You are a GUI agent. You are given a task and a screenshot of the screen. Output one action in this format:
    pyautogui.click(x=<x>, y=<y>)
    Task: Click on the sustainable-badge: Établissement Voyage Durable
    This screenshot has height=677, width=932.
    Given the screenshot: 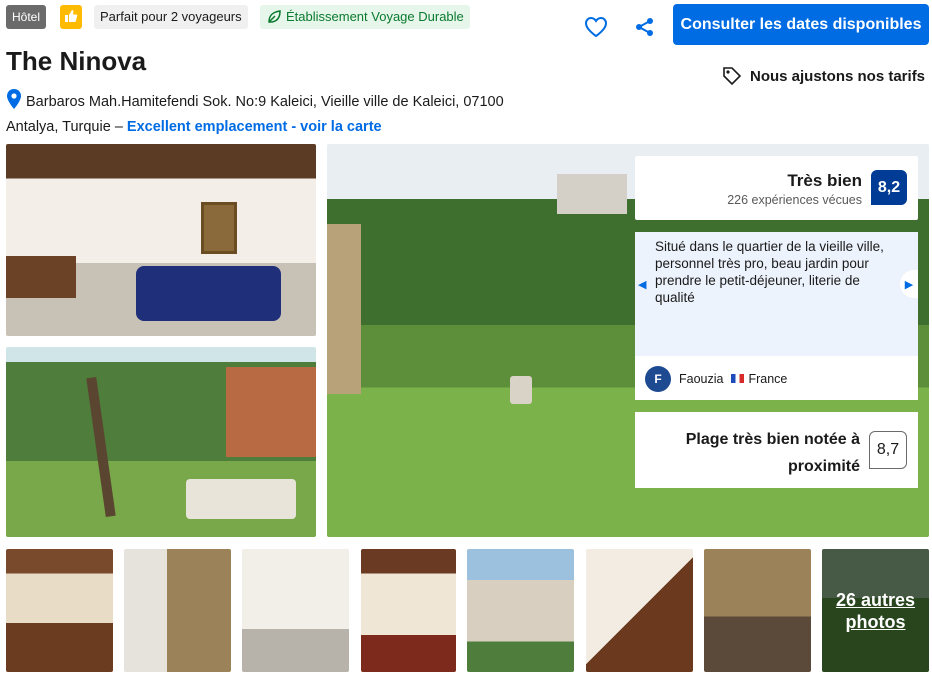 What is the action you would take?
    pyautogui.click(x=365, y=17)
    